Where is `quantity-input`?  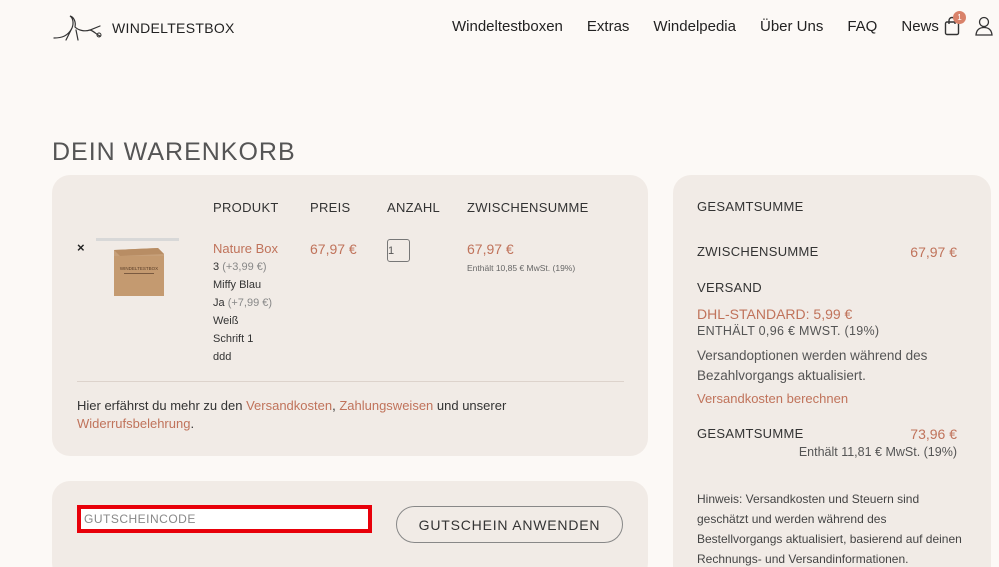 quantity-input is located at coordinates (398, 250).